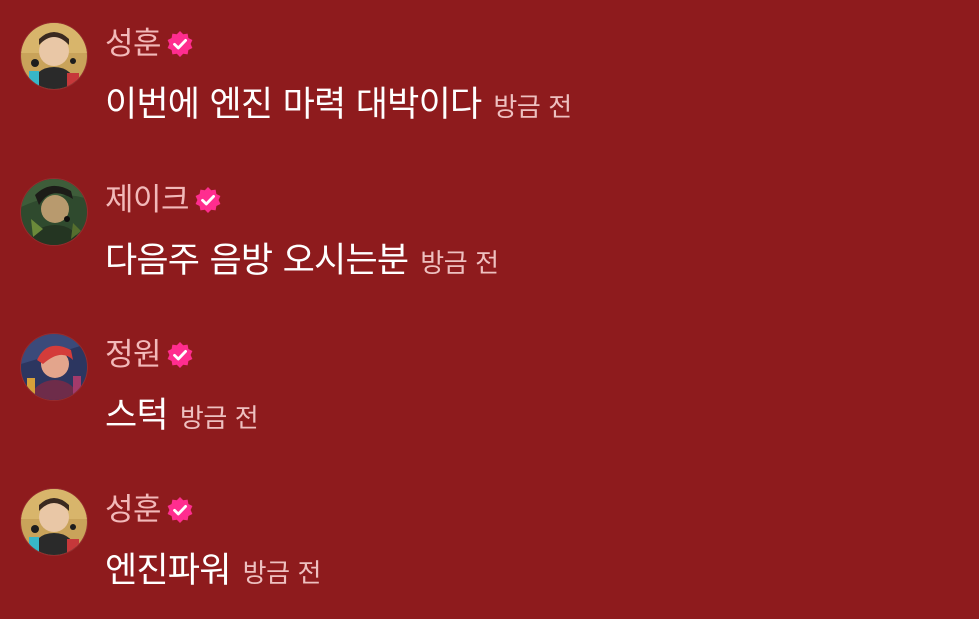  Describe the element at coordinates (293, 105) in the screenshot. I see `message-text: 이번에 엔진 마력 대박이다` at that location.